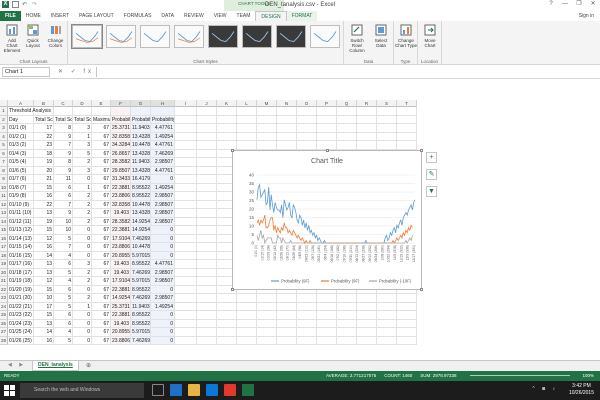 This screenshot has width=600, height=400. What do you see at coordinates (4, 204) in the screenshot?
I see `row-header: 12` at bounding box center [4, 204].